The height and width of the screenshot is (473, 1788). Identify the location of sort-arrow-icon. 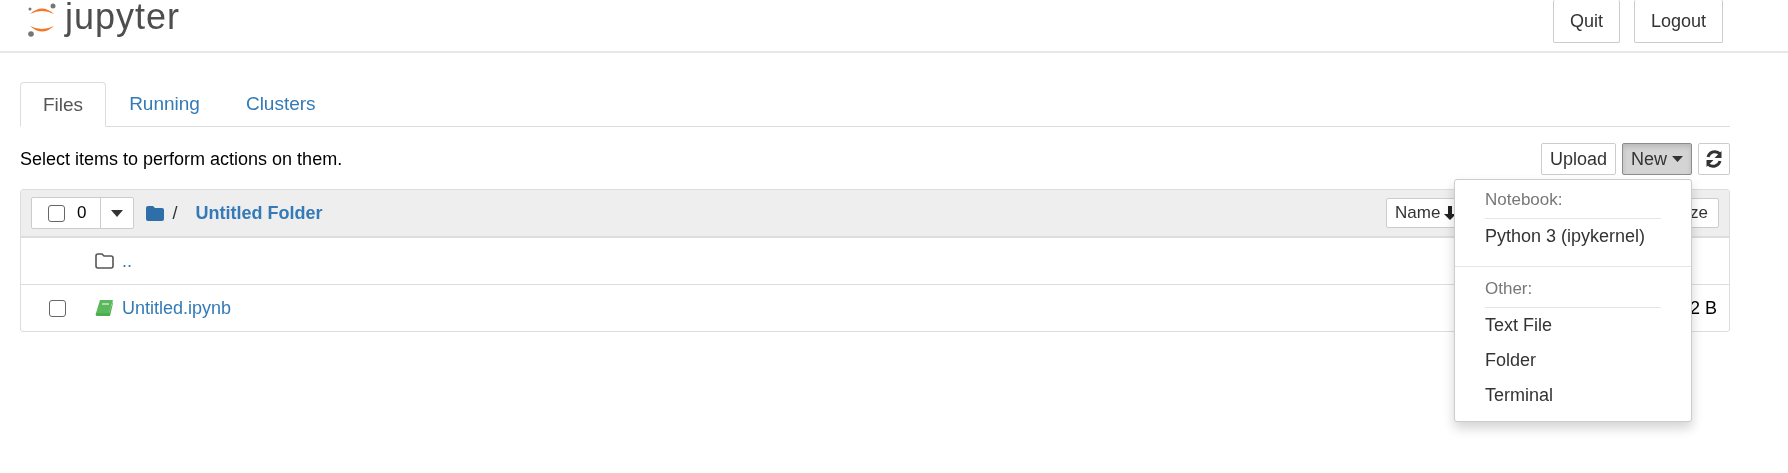
(1450, 213).